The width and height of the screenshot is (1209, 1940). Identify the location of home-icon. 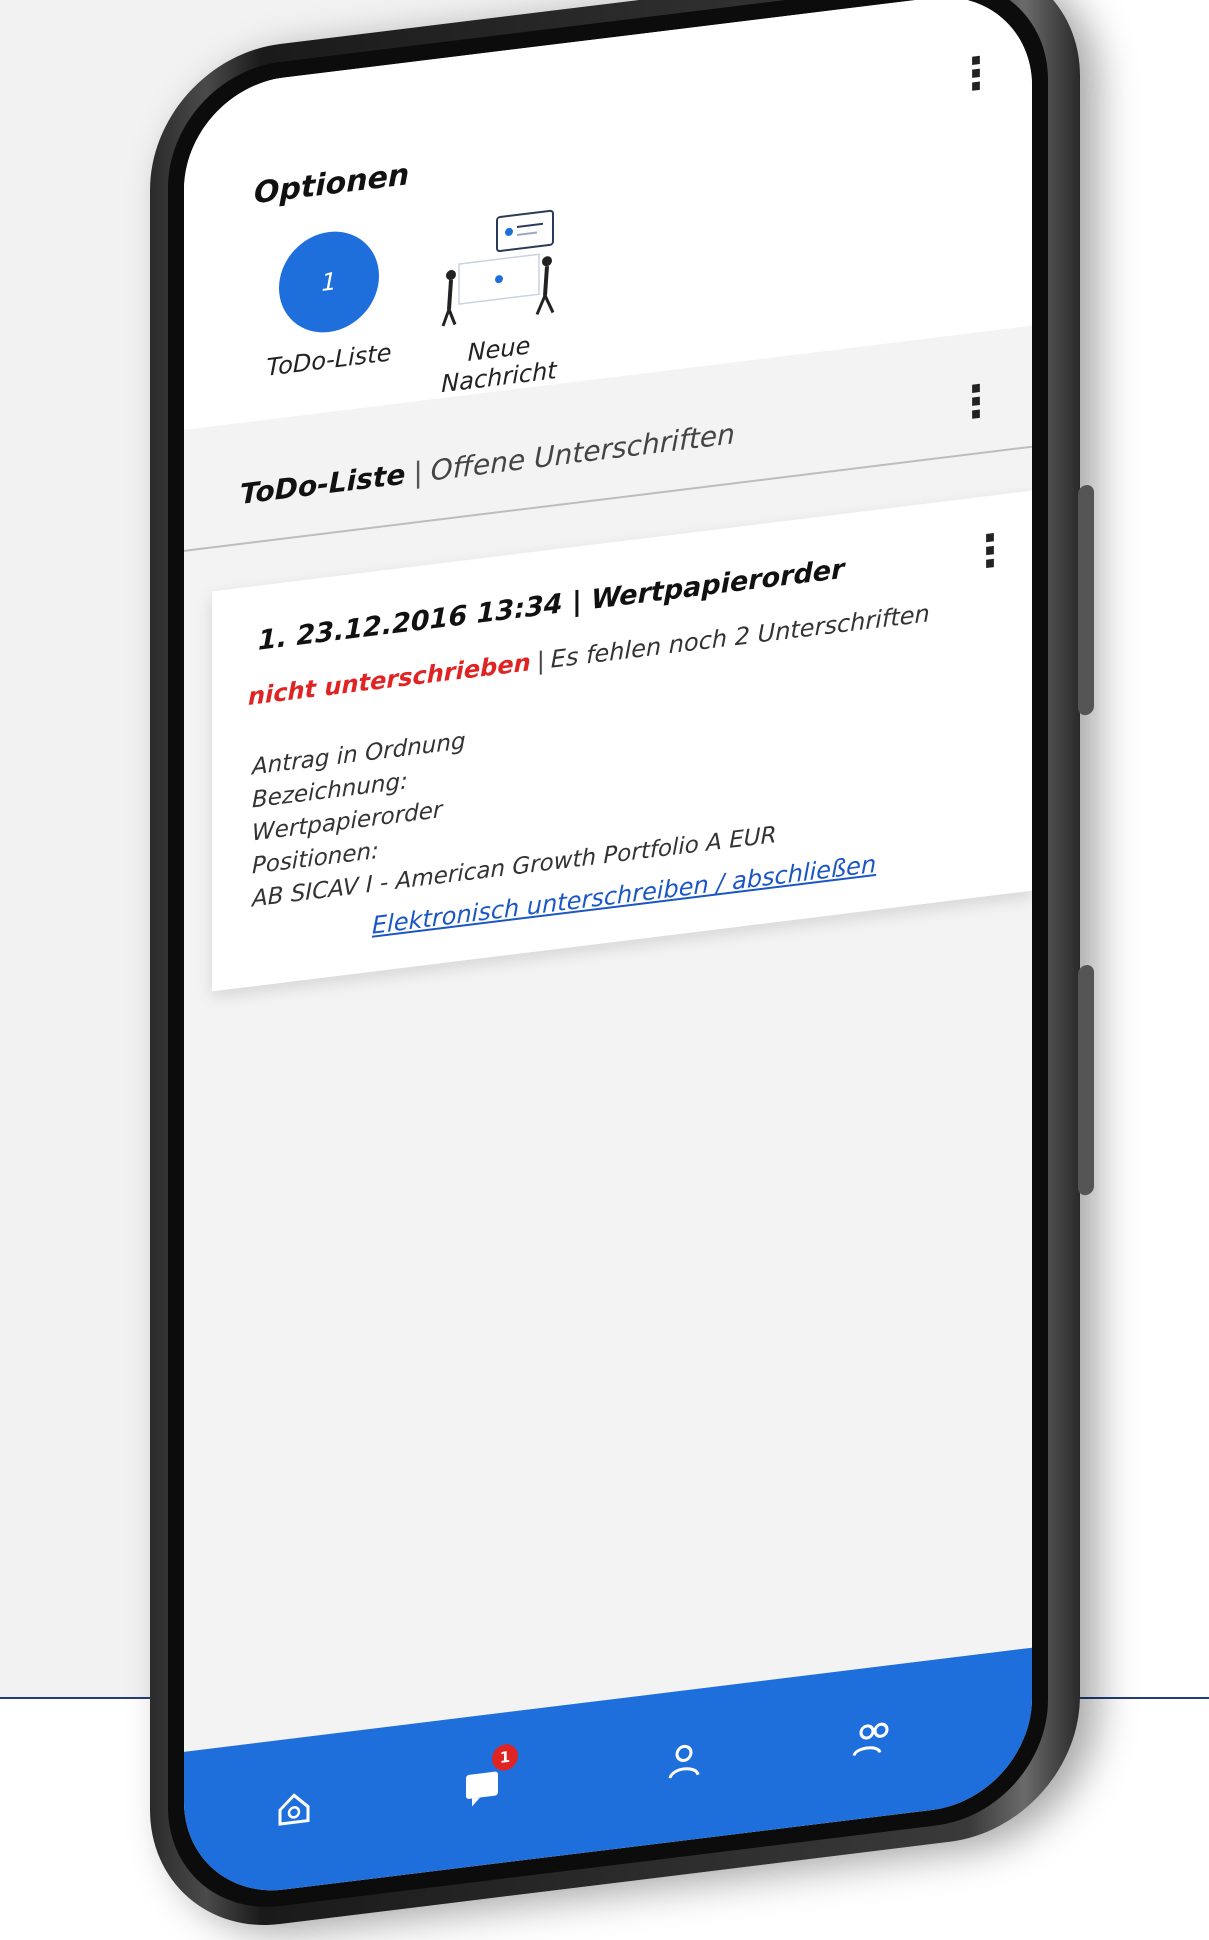
(294, 1809).